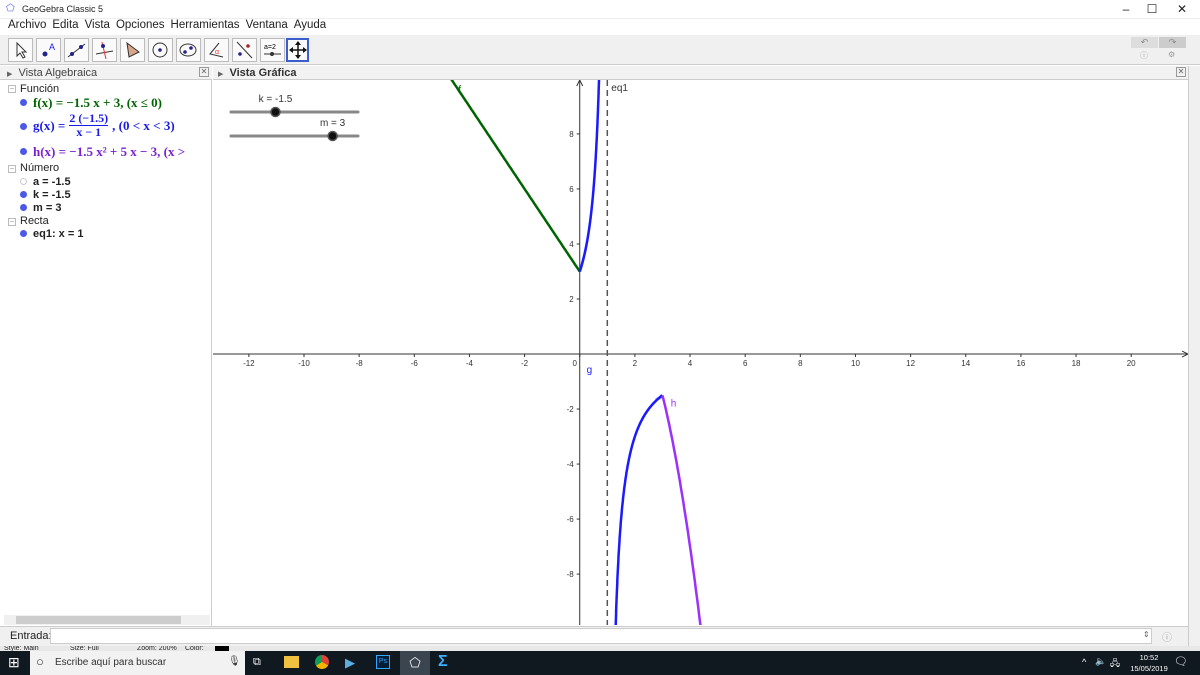 The image size is (1200, 675). I want to click on search-box: ○ Escribe aquí para buscar 🎙, so click(137, 663).